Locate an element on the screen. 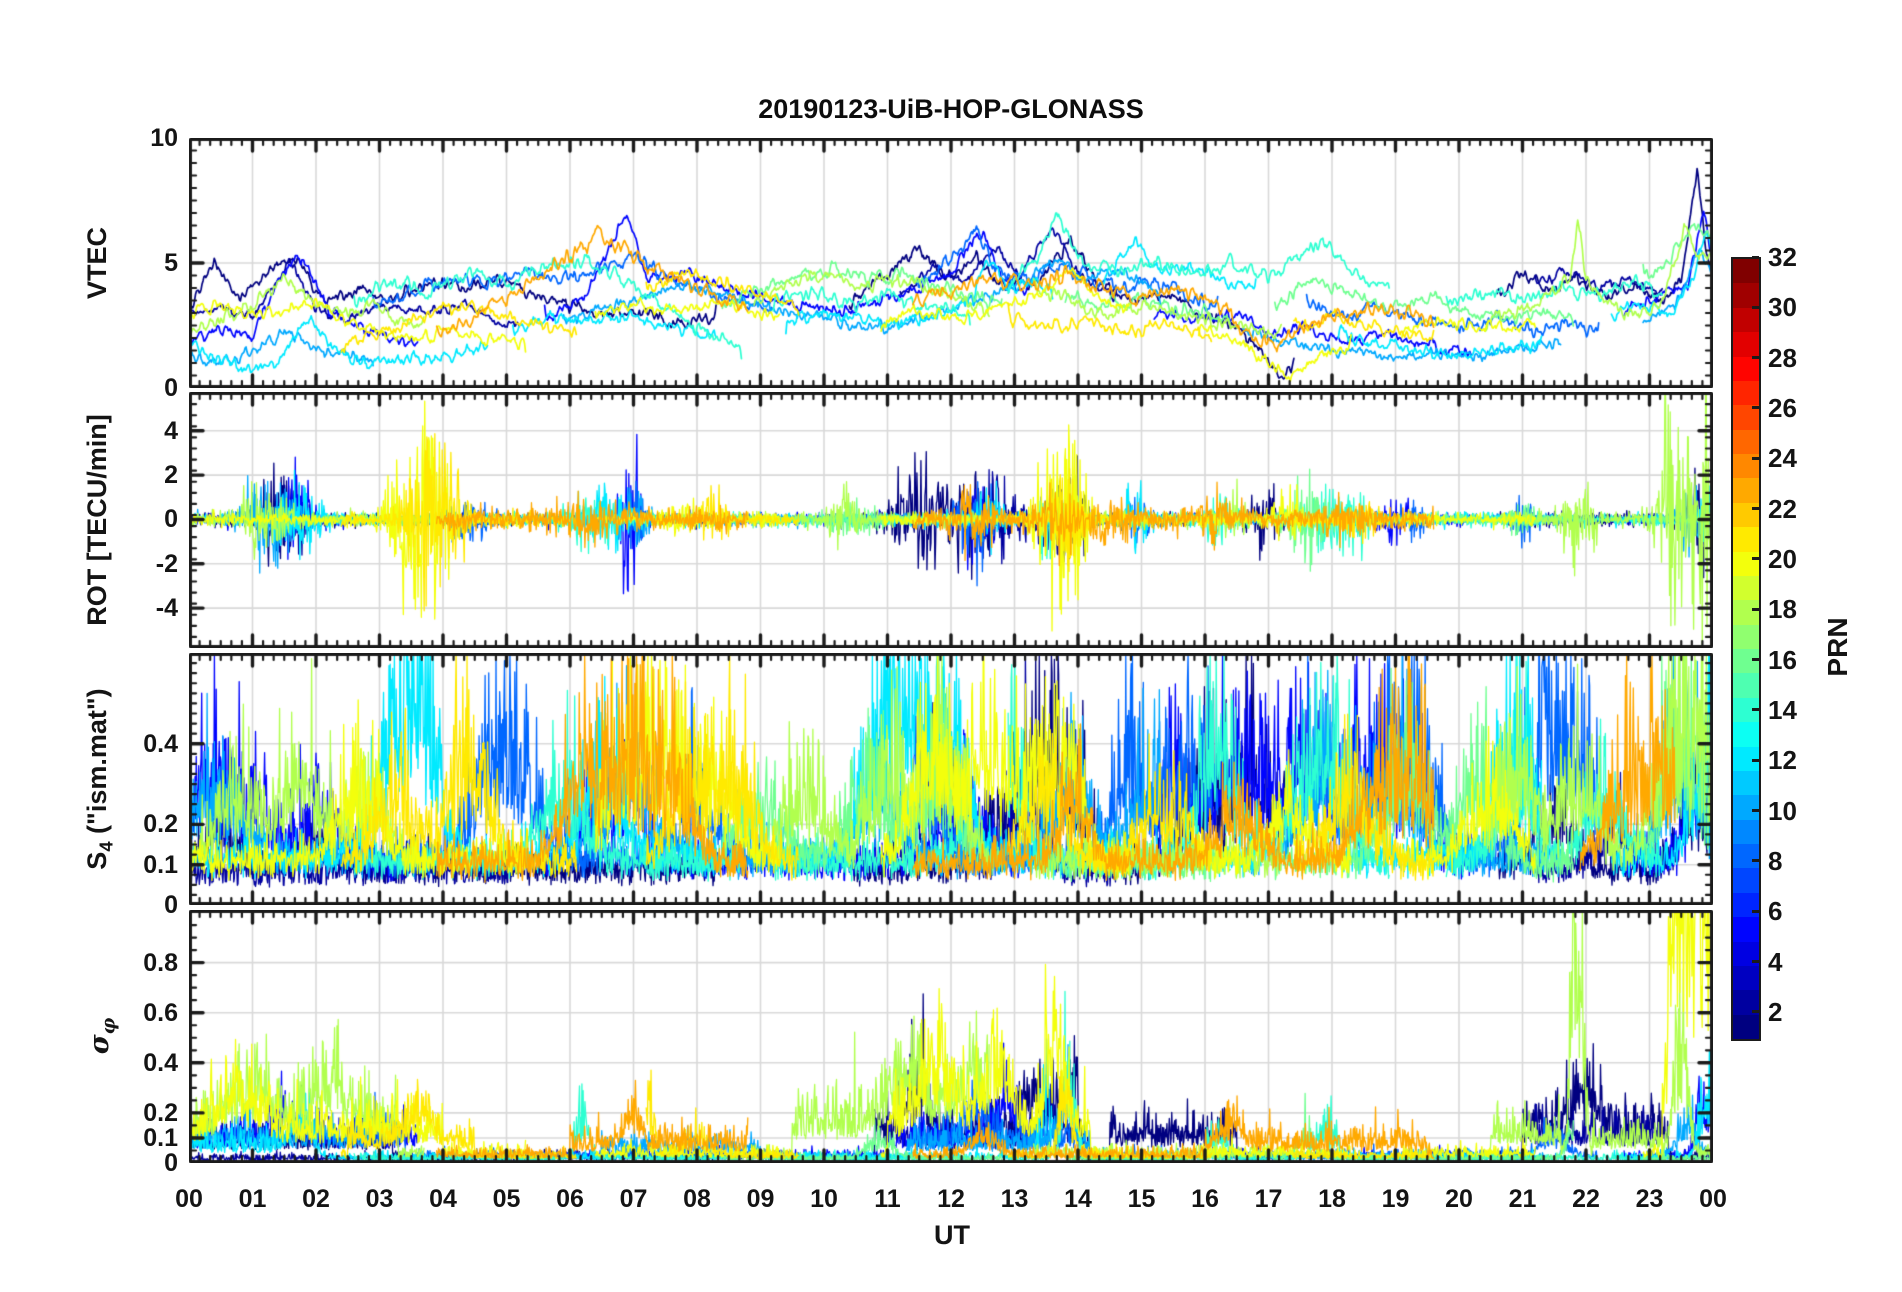 The height and width of the screenshot is (1292, 1902). x-tick-label: 21 is located at coordinates (1522, 1199).